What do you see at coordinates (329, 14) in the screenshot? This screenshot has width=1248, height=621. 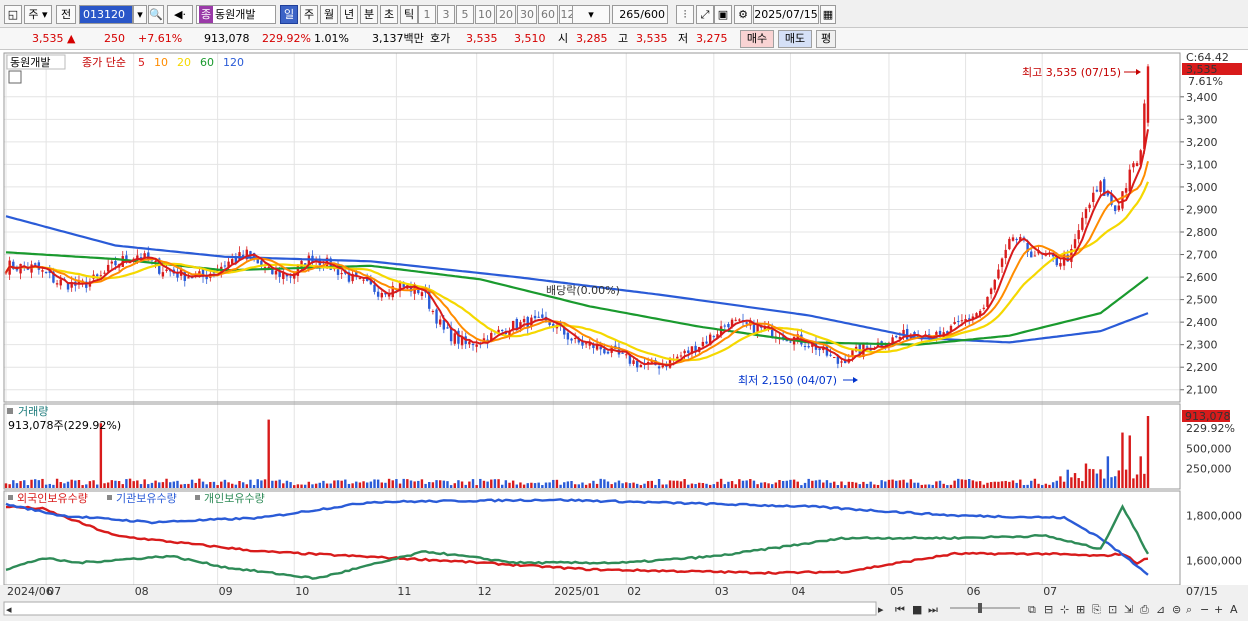 I see `period-tab-2: 월` at bounding box center [329, 14].